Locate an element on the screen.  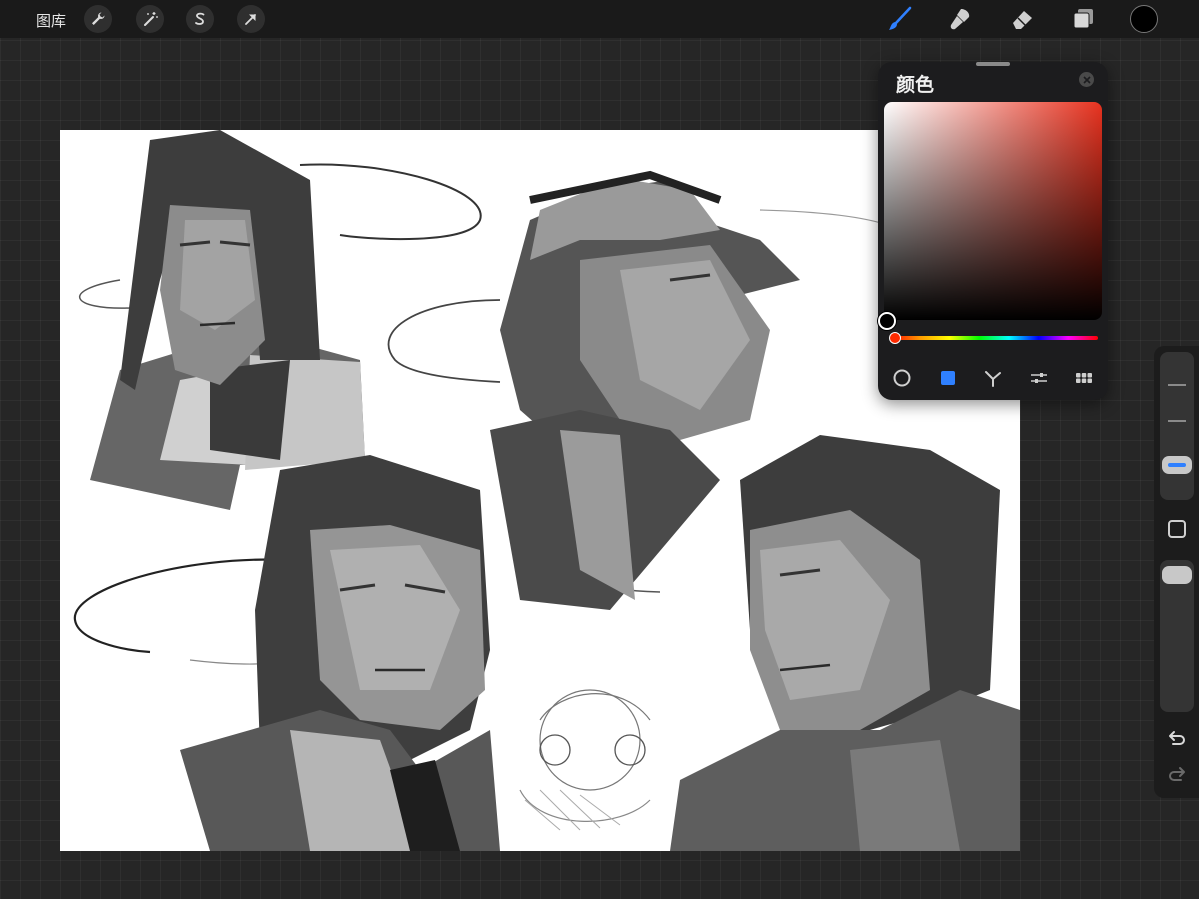
hue-slider-handle is located at coordinates (895, 338).